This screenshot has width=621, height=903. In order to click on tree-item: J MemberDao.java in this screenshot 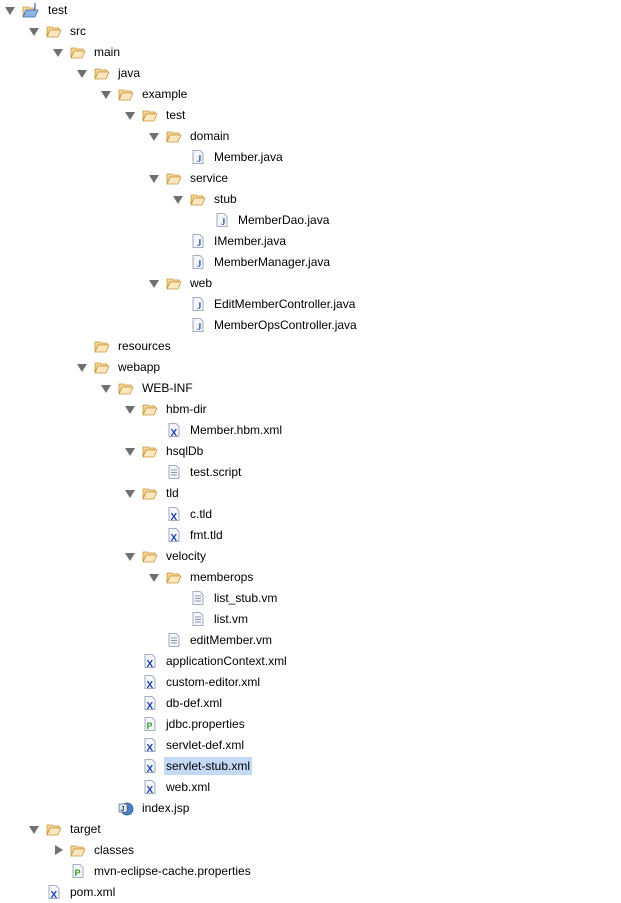, I will do `click(263, 219)`.